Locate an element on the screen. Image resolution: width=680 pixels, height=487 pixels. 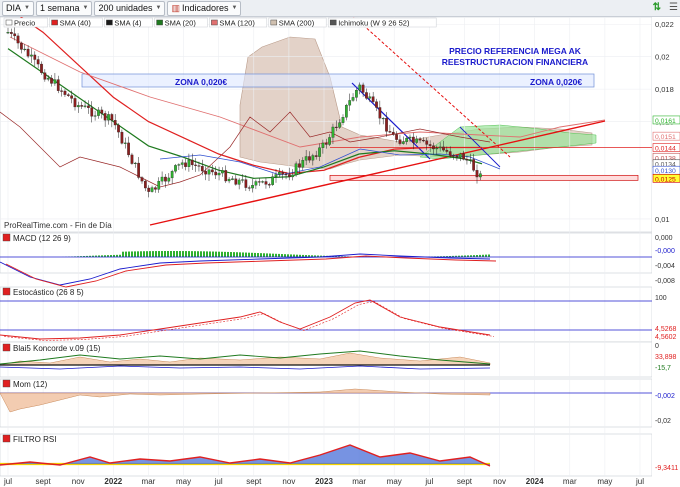
legend-label: SMA (20) is located at coordinates (181, 23).